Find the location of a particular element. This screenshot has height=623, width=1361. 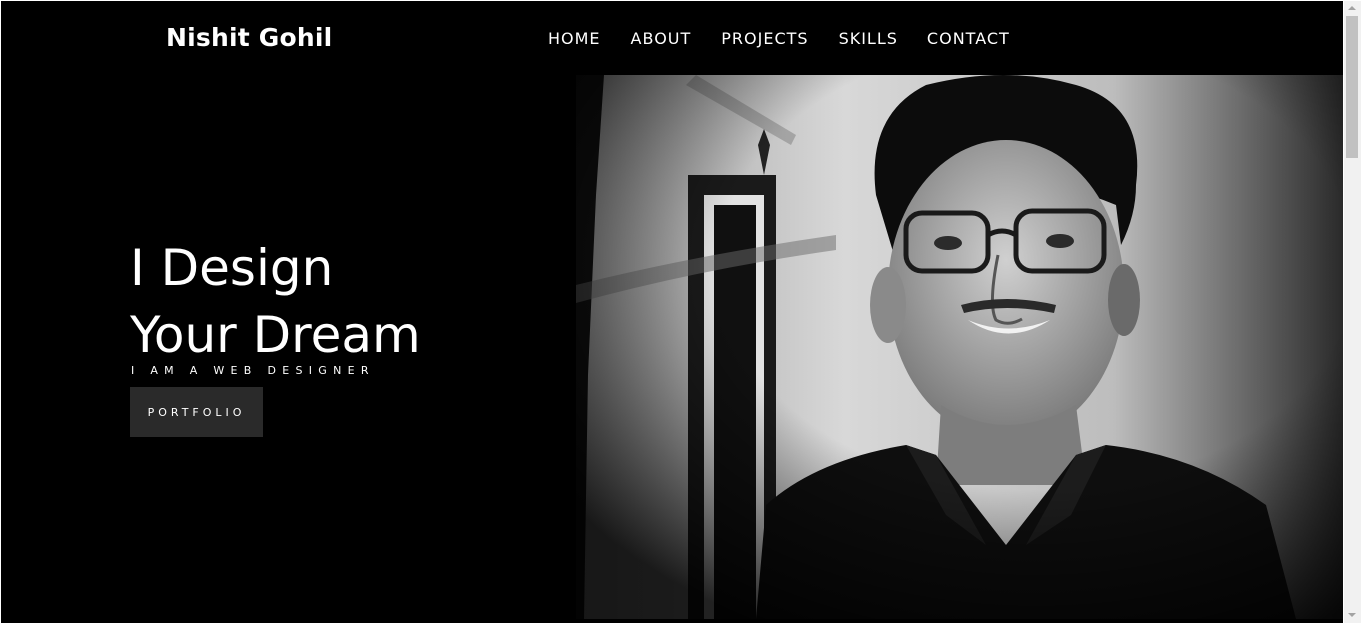

nav-about: ABOUT is located at coordinates (661, 38).